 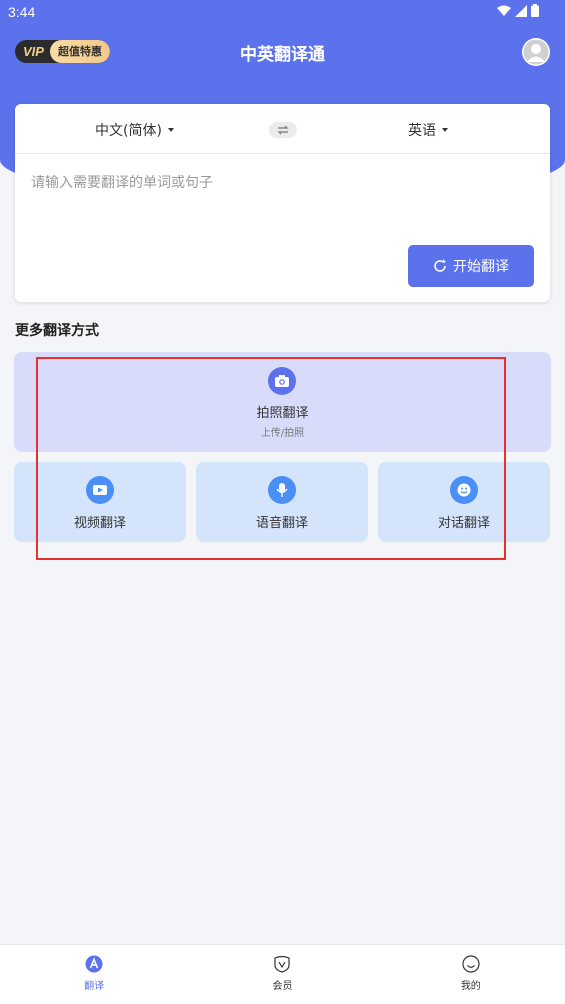 I want to click on avatar, so click(x=536, y=52).